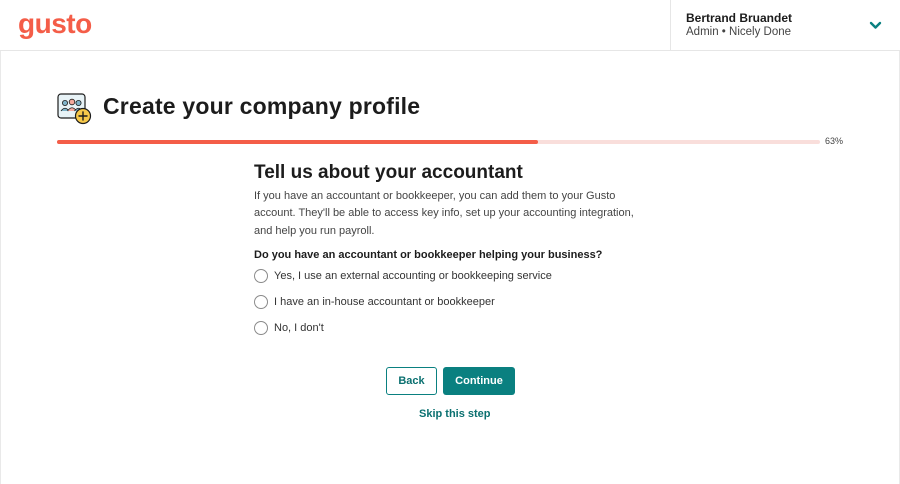 The height and width of the screenshot is (484, 900). Describe the element at coordinates (261, 276) in the screenshot. I see `radio-external-service` at that location.